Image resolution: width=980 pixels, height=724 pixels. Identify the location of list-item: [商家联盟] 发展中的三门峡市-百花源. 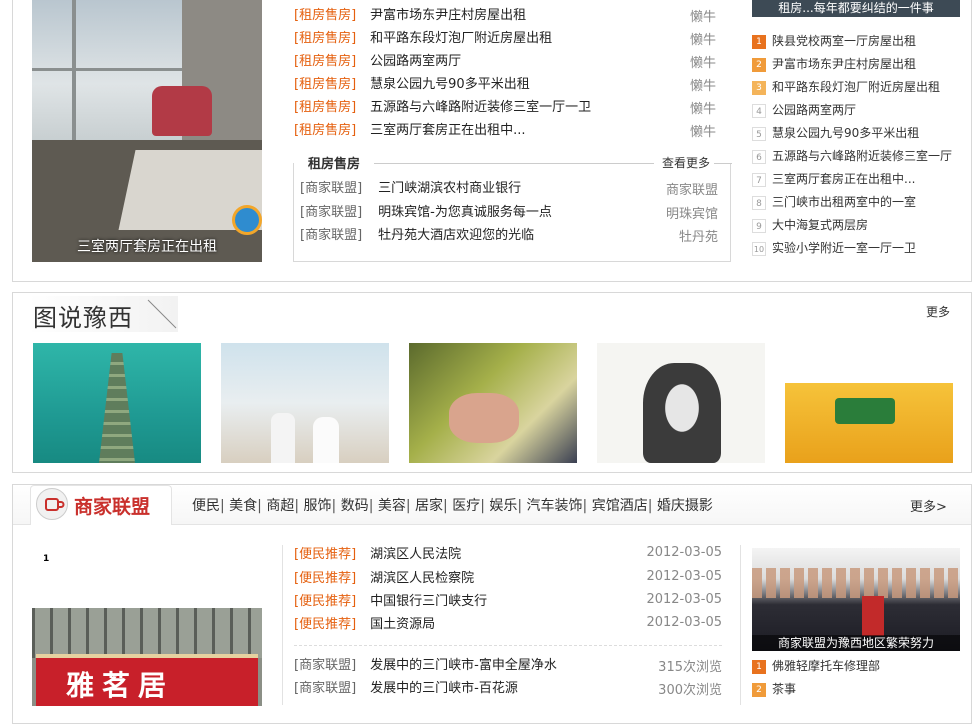
(406, 689).